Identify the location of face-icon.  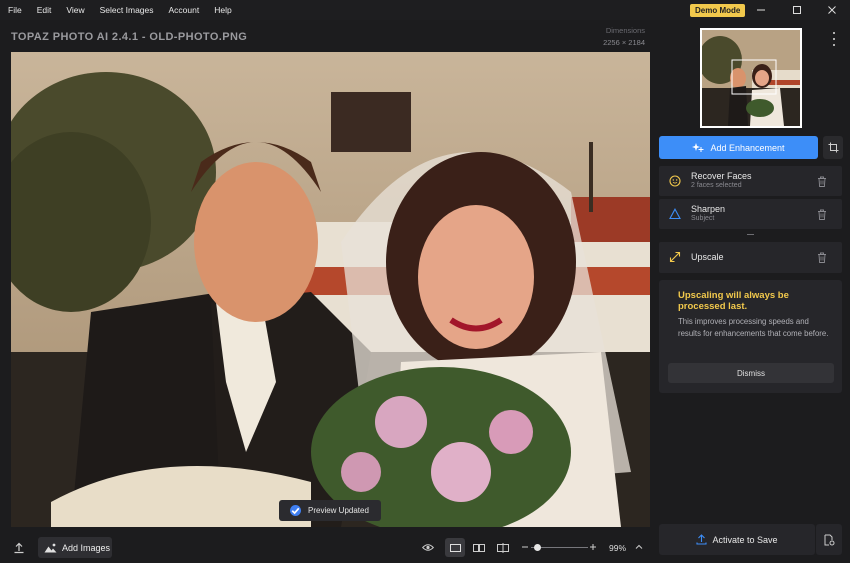
(675, 181).